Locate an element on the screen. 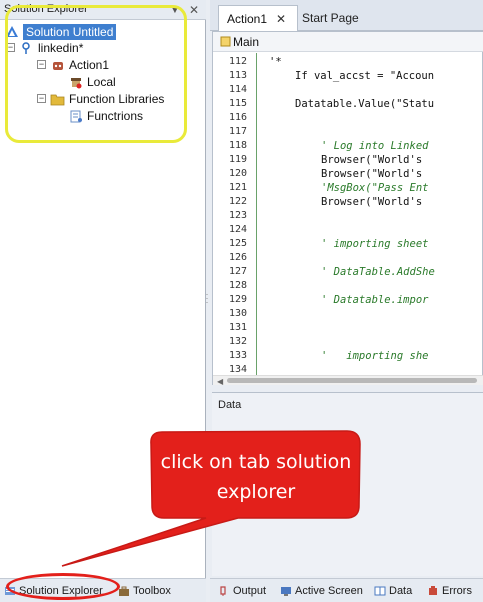 The image size is (483, 602). line-number: 124 is located at coordinates (238, 229).